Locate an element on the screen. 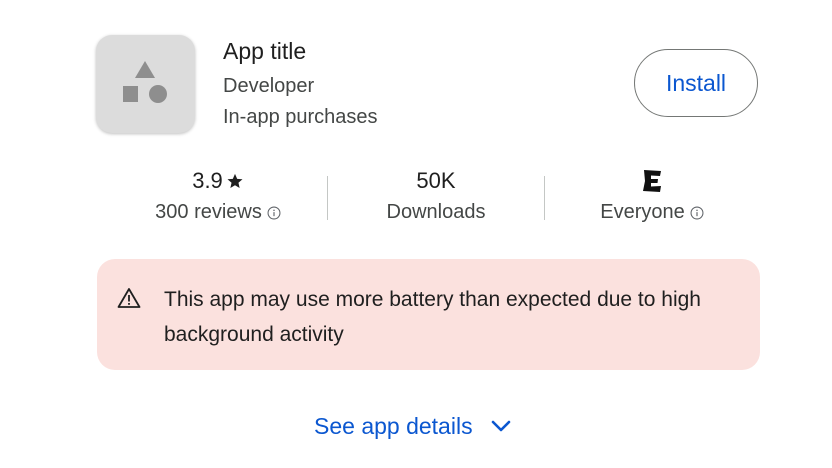 The width and height of the screenshot is (832, 468). app-title: App title is located at coordinates (265, 51).